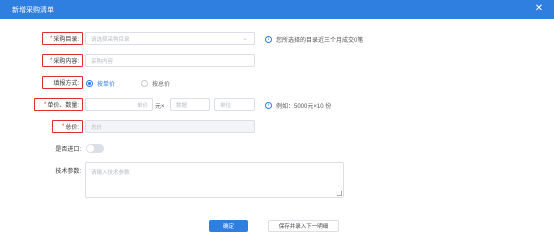 The image size is (554, 248). What do you see at coordinates (228, 226) in the screenshot?
I see `confirm-button: 确定` at bounding box center [228, 226].